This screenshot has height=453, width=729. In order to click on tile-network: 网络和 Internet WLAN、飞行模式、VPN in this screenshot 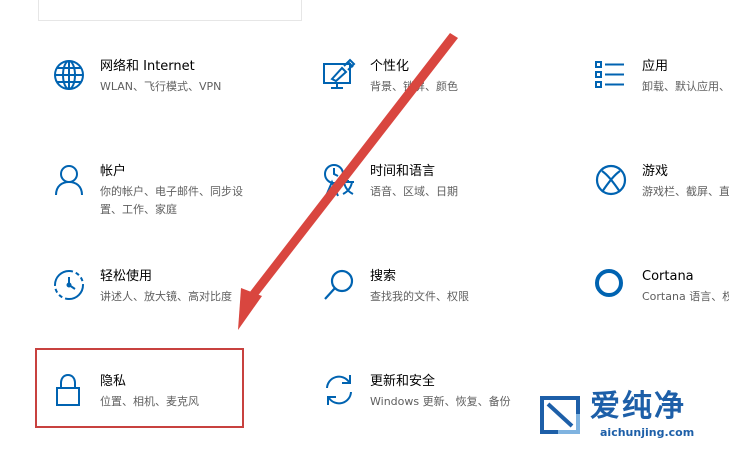, I will do `click(162, 98)`.